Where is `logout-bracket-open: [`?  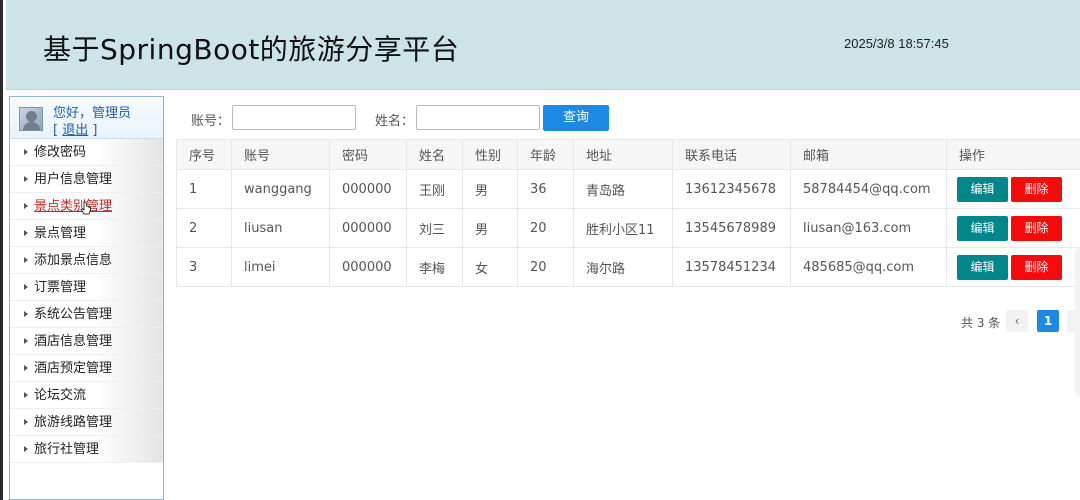
logout-bracket-open: [ is located at coordinates (56, 130).